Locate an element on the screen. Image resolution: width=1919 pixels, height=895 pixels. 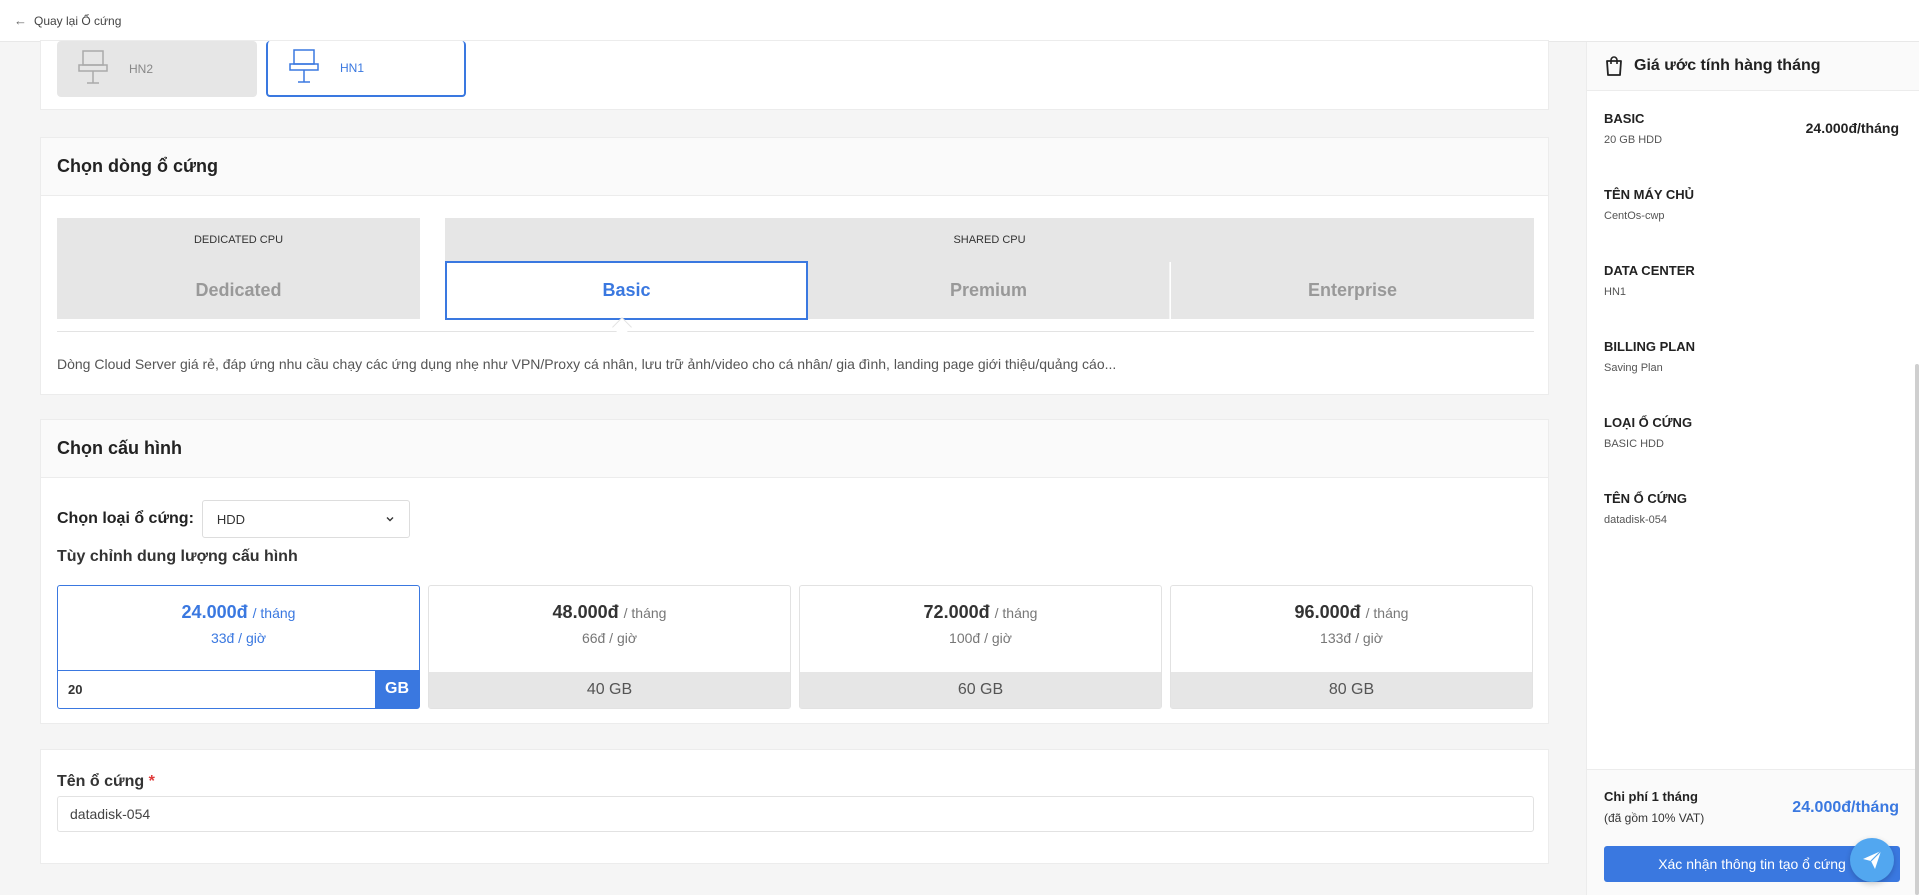
monthly-cost-value: 24.000đ/tháng is located at coordinates (1845, 807).